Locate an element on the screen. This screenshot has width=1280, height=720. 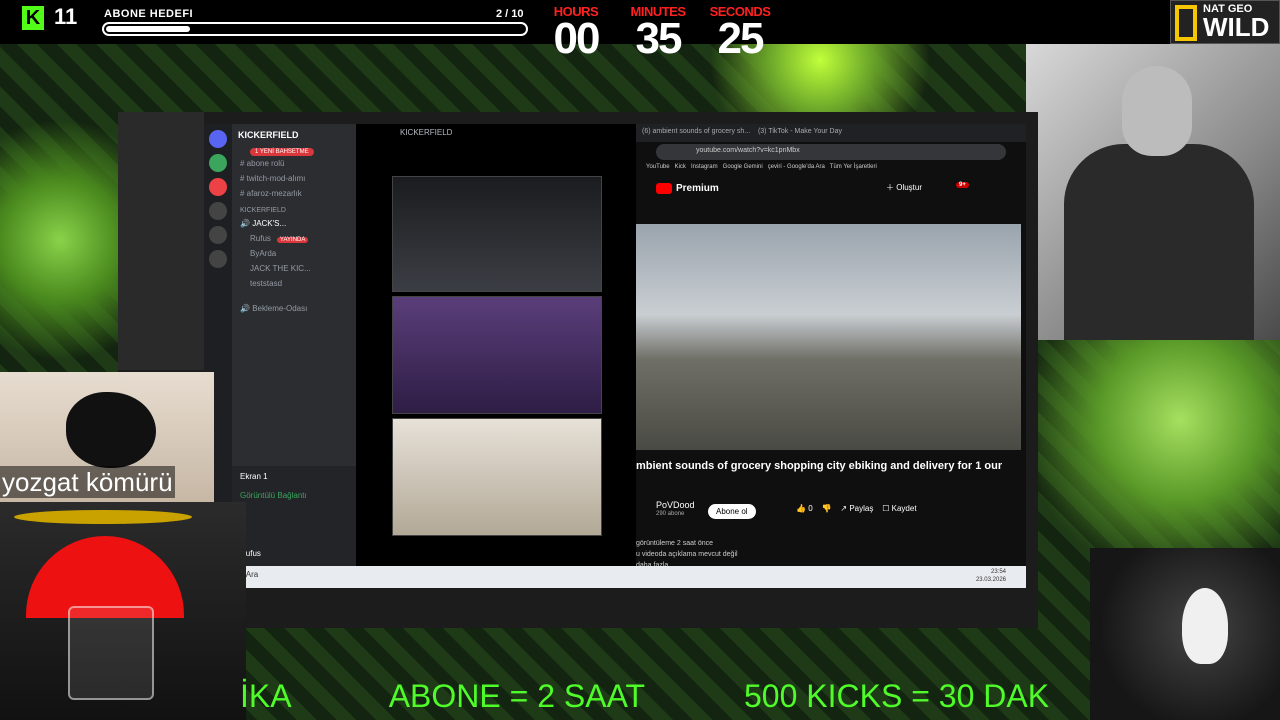
natgeo-wild-logo: NAT GEO WILD is located at coordinates (1225, 22).